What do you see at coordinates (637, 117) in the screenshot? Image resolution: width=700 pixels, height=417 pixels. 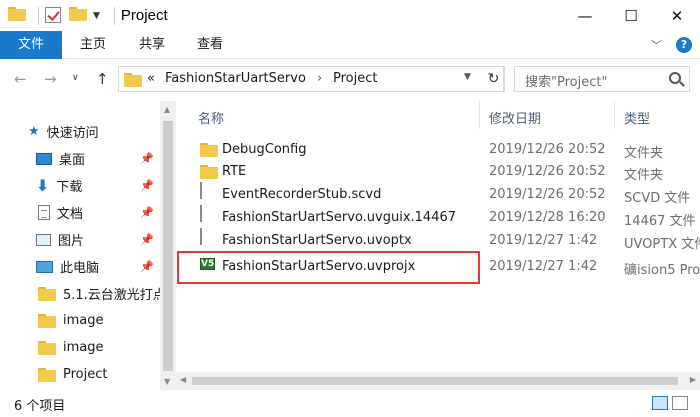 I see `column-header-type: 类型` at bounding box center [637, 117].